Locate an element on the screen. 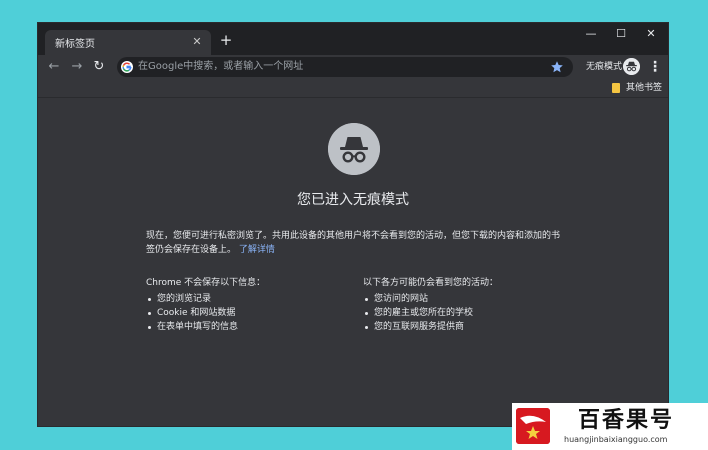  minimize-button: — is located at coordinates (591, 34).